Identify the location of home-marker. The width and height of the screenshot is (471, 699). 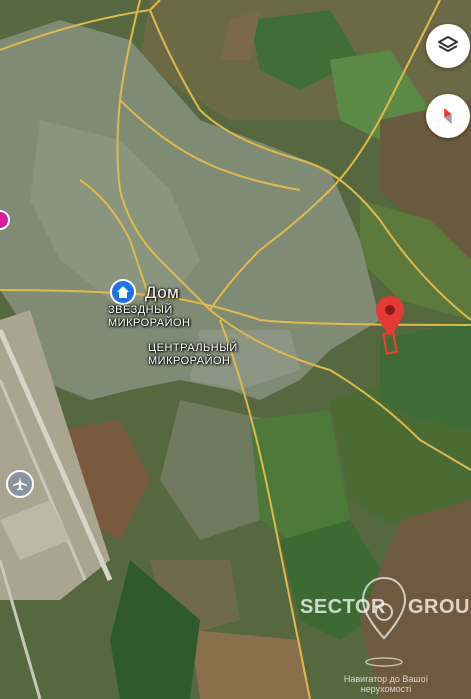
(123, 292).